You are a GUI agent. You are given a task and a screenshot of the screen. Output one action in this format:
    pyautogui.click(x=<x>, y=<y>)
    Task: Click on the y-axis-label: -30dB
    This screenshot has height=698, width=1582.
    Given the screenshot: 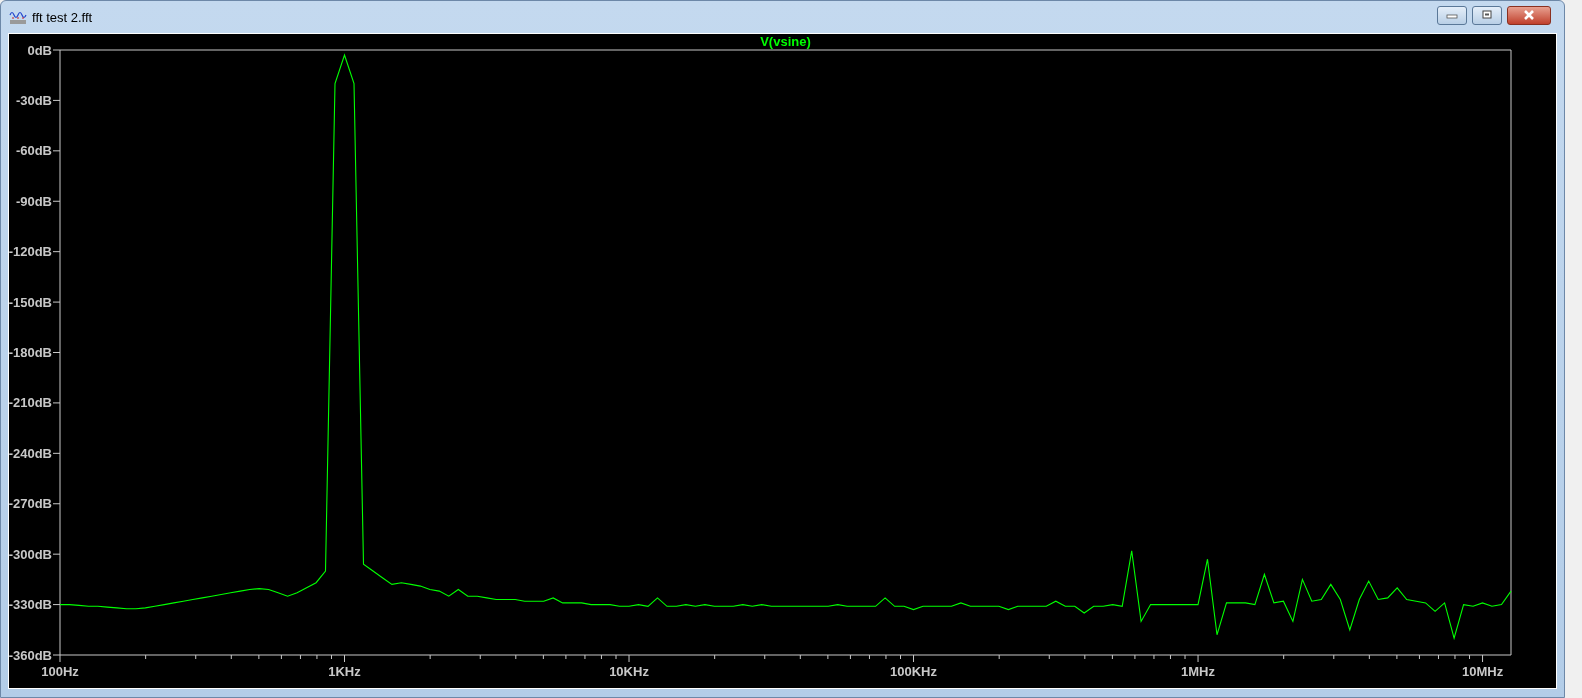 What is the action you would take?
    pyautogui.click(x=33, y=100)
    